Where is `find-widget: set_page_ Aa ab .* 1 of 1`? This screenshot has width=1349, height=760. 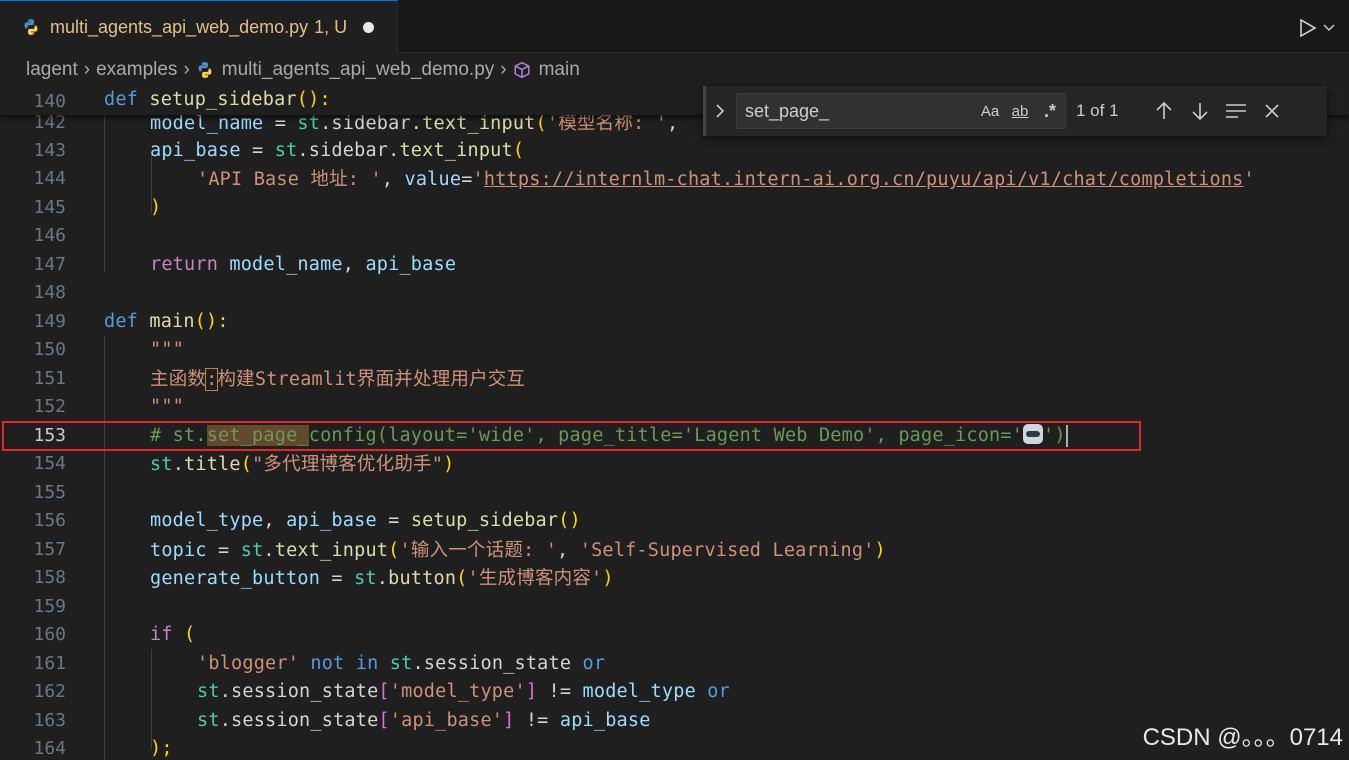 find-widget: set_page_ Aa ab .* 1 of 1 is located at coordinates (1015, 111).